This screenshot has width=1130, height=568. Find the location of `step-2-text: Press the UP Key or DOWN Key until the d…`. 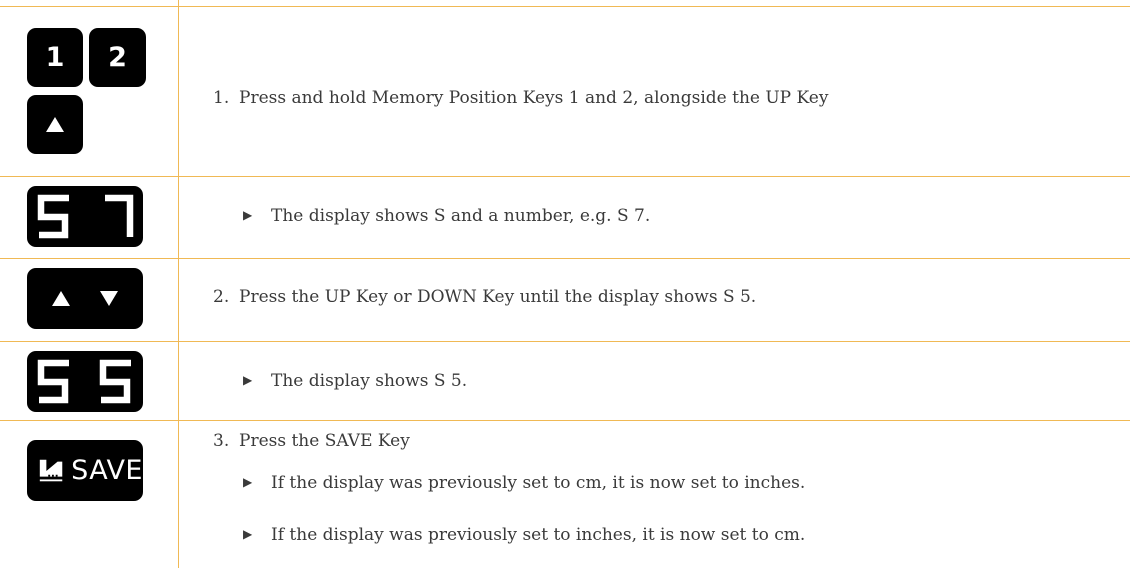

step-2-text: Press the UP Key or DOWN Key until the d… is located at coordinates (498, 297).